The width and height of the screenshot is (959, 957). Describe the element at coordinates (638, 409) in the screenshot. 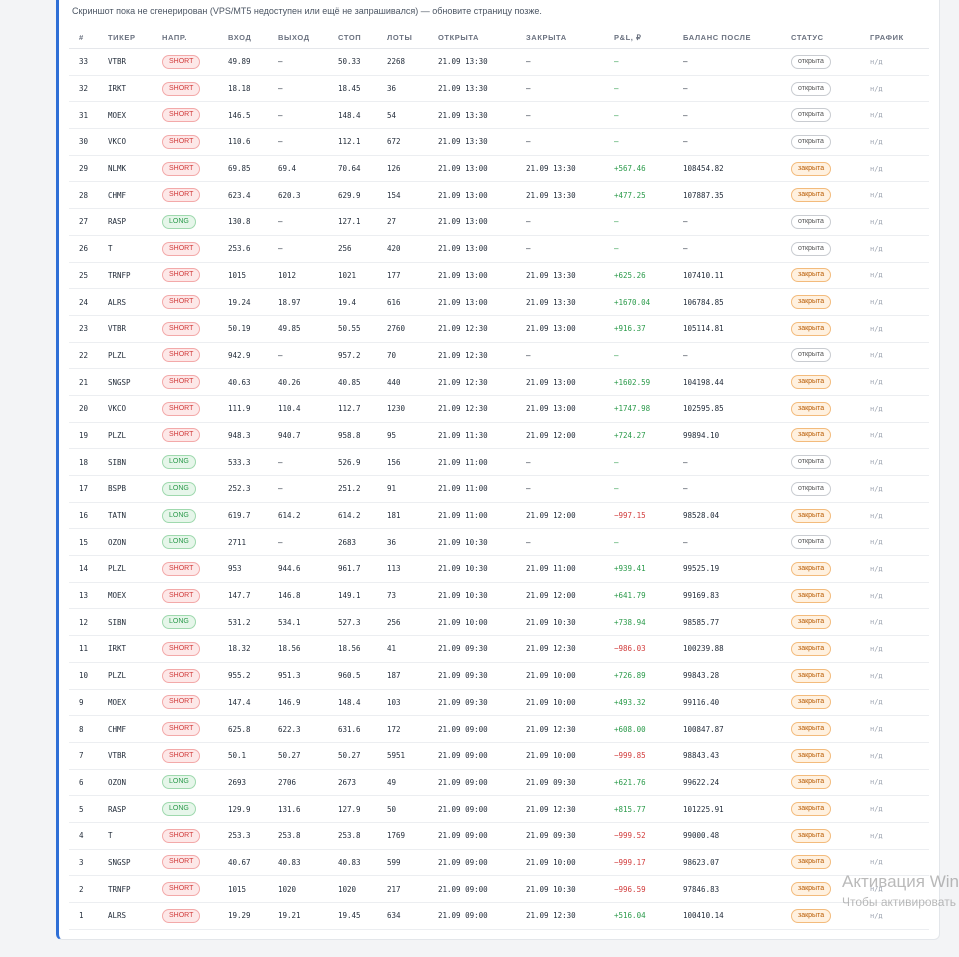

I see `pnl-cell: +1747.98` at that location.